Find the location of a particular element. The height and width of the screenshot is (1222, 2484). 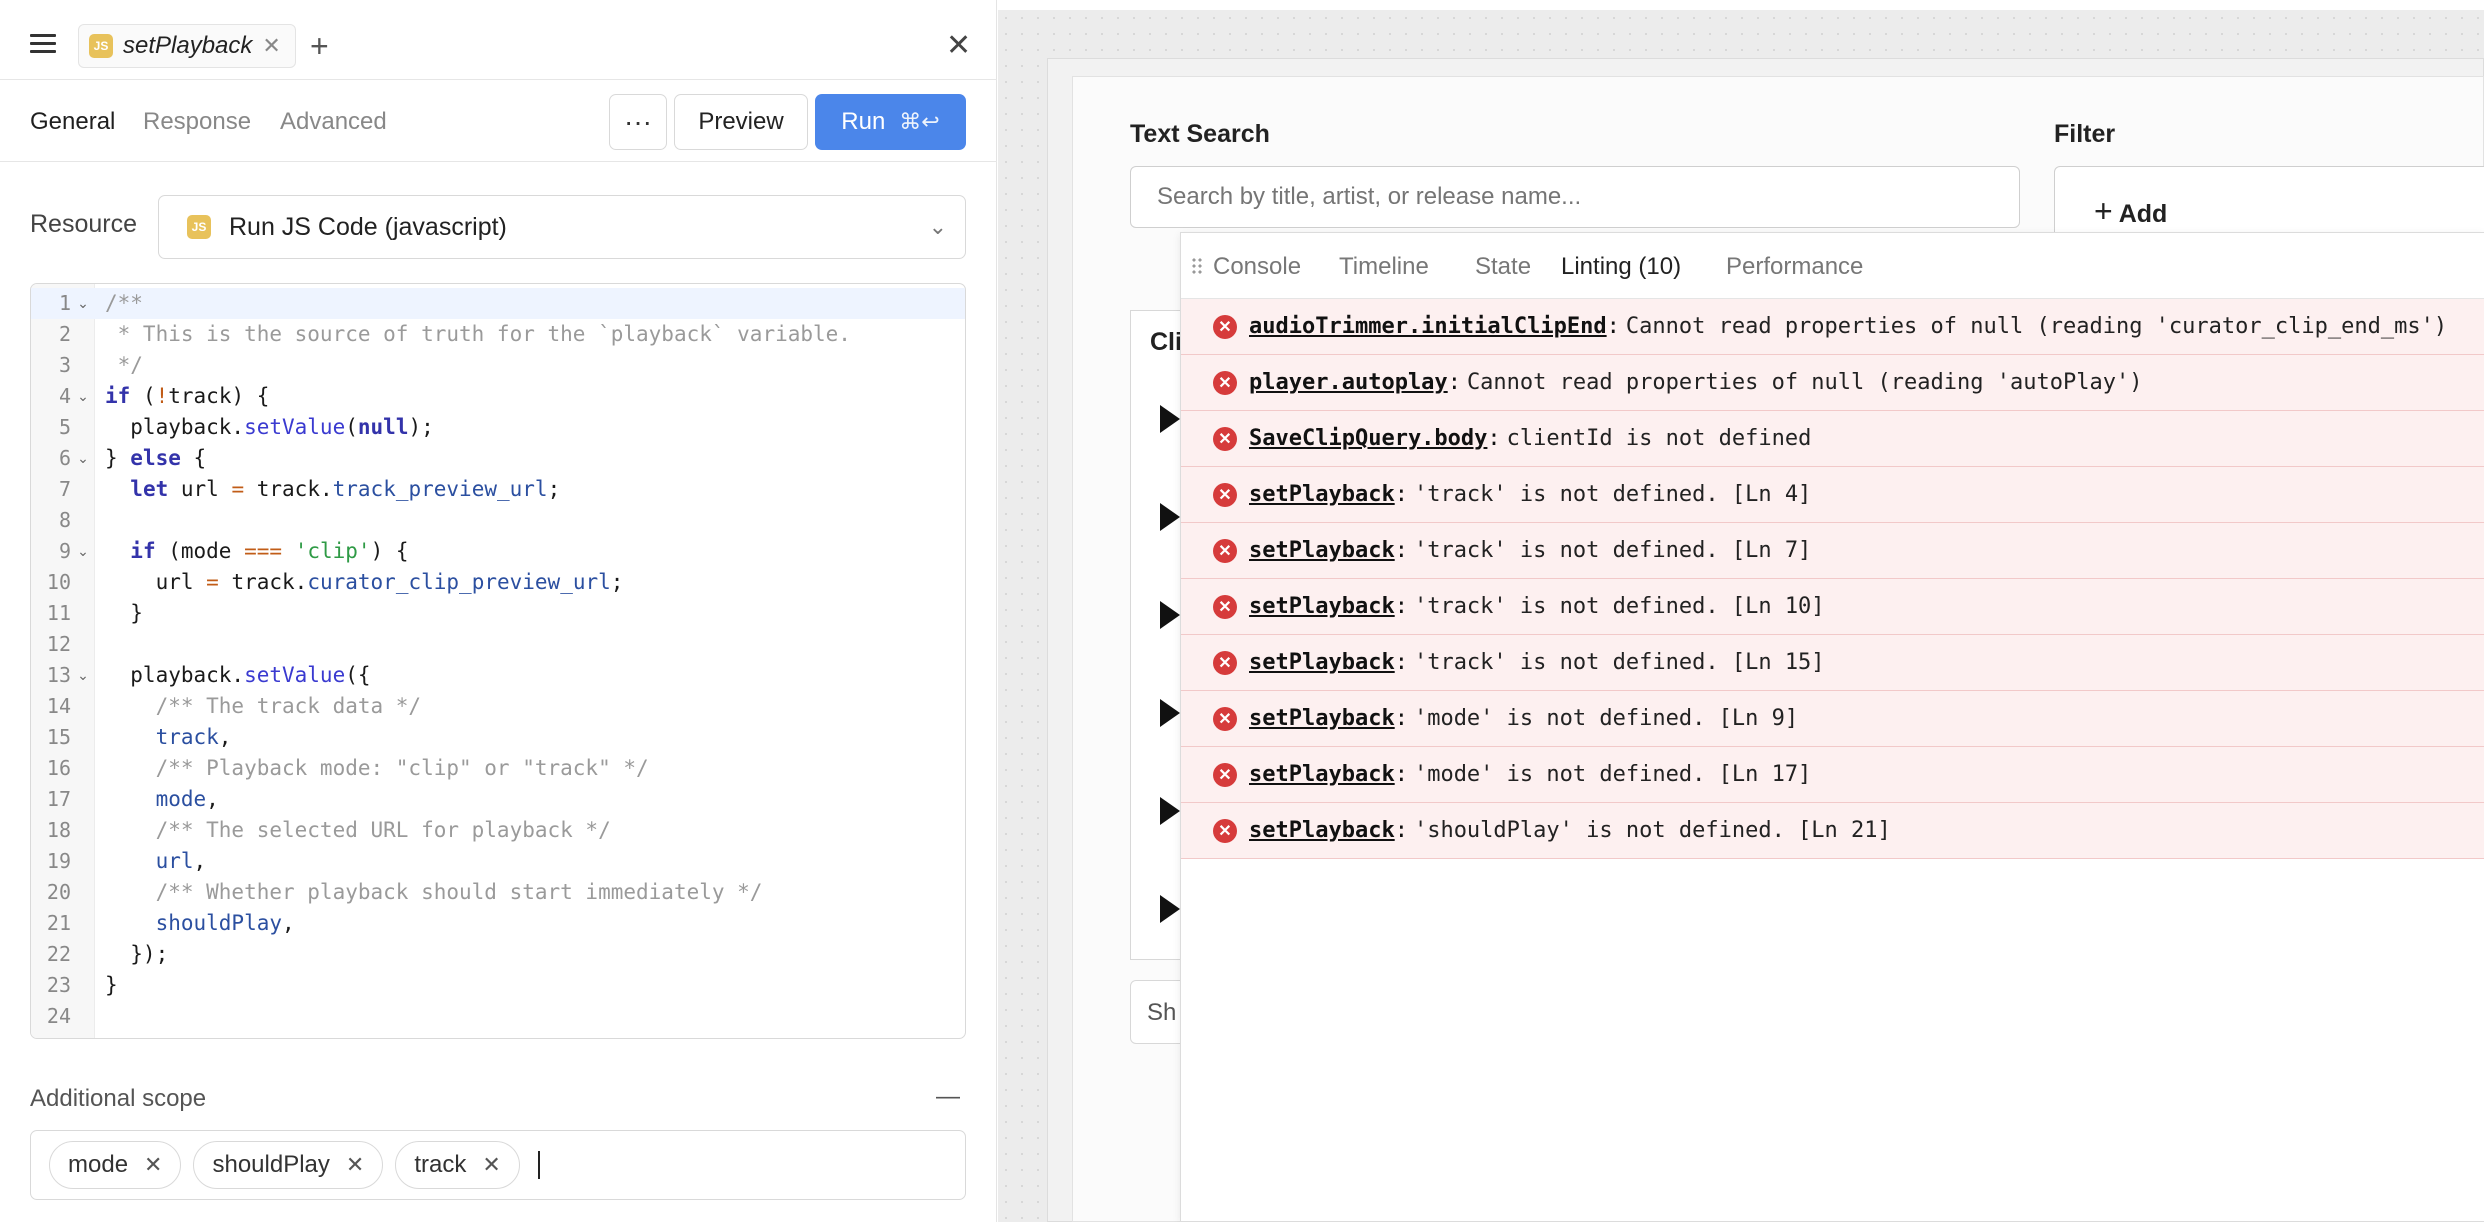

code-line: 14 /** The track data */ is located at coordinates (498, 706).